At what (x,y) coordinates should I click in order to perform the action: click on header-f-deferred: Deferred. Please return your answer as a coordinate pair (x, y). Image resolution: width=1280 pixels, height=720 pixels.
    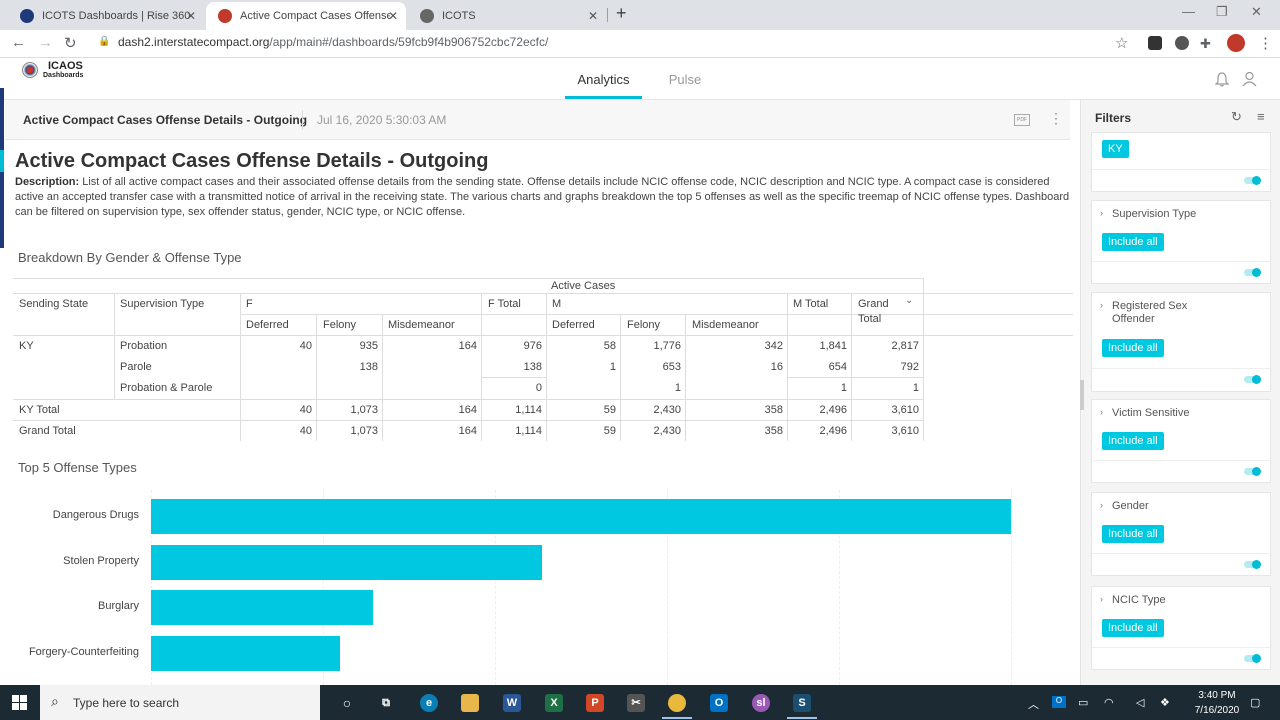
    Looking at the image, I should click on (267, 325).